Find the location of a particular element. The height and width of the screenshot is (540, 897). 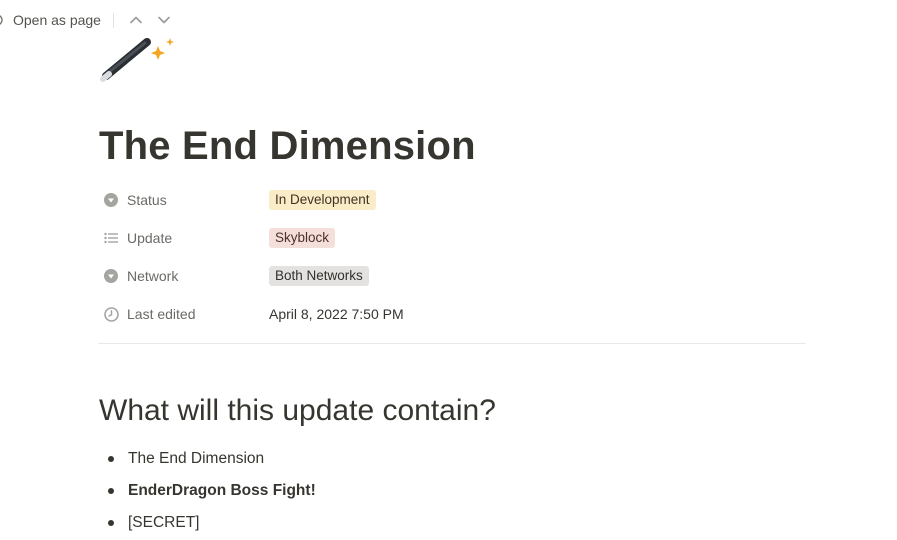

list-item: [SECRET] is located at coordinates (210, 523).